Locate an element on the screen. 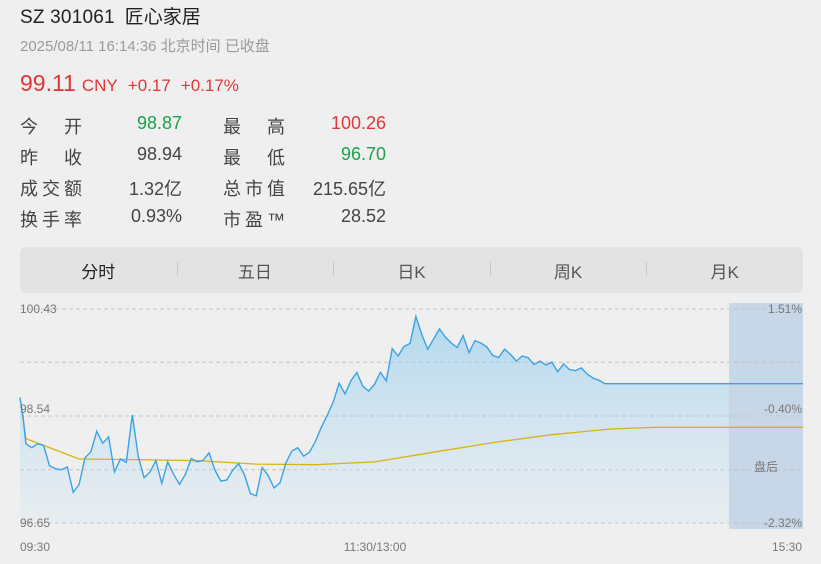 This screenshot has height=564, width=821. x-tick-open: 09:30 is located at coordinates (35, 547).